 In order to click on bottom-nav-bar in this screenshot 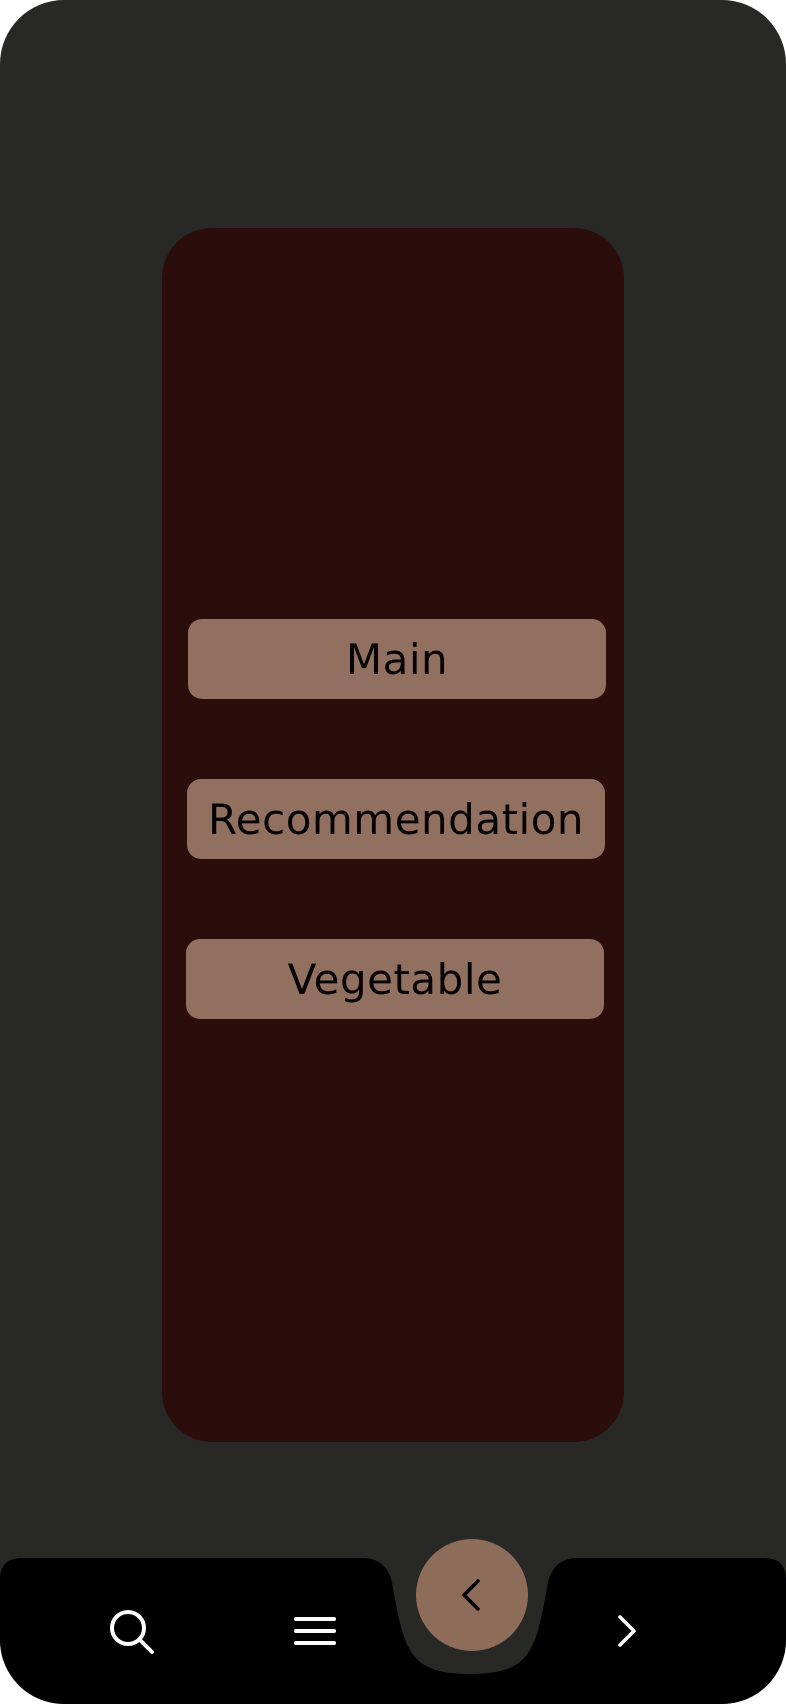, I will do `click(393, 1621)`.